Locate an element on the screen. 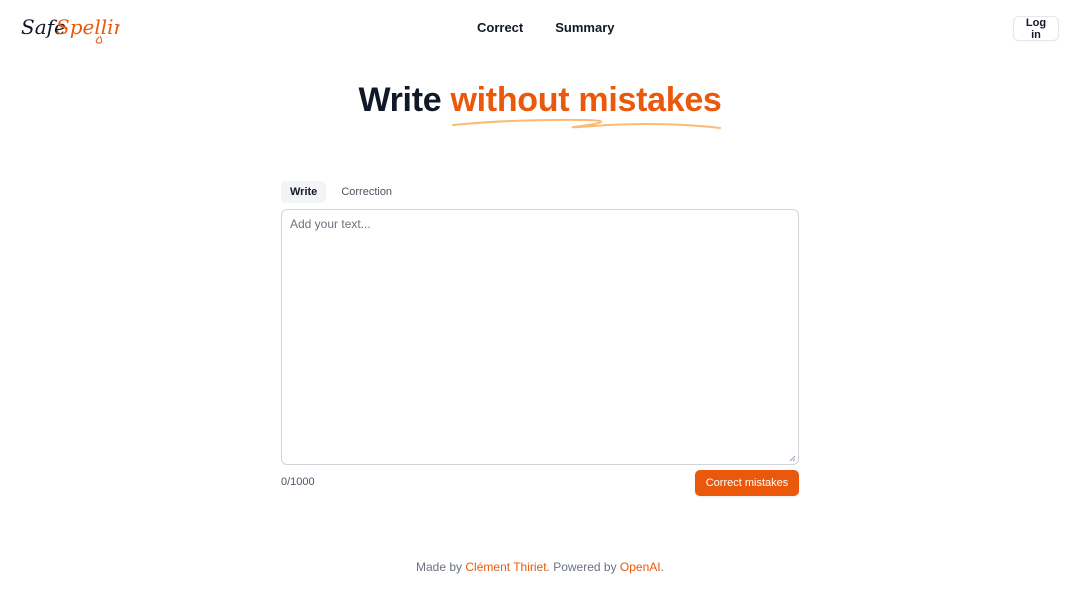 This screenshot has width=1080, height=608. openai-link: OpenAI is located at coordinates (640, 567).